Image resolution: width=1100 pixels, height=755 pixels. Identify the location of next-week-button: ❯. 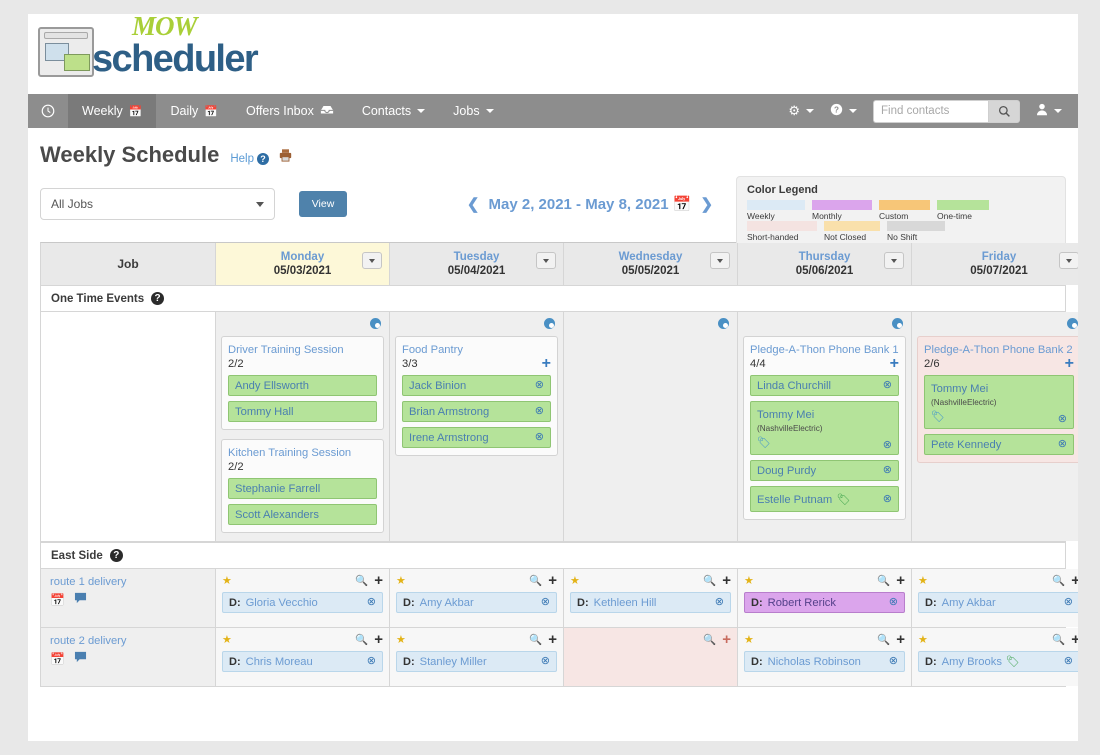
(706, 204).